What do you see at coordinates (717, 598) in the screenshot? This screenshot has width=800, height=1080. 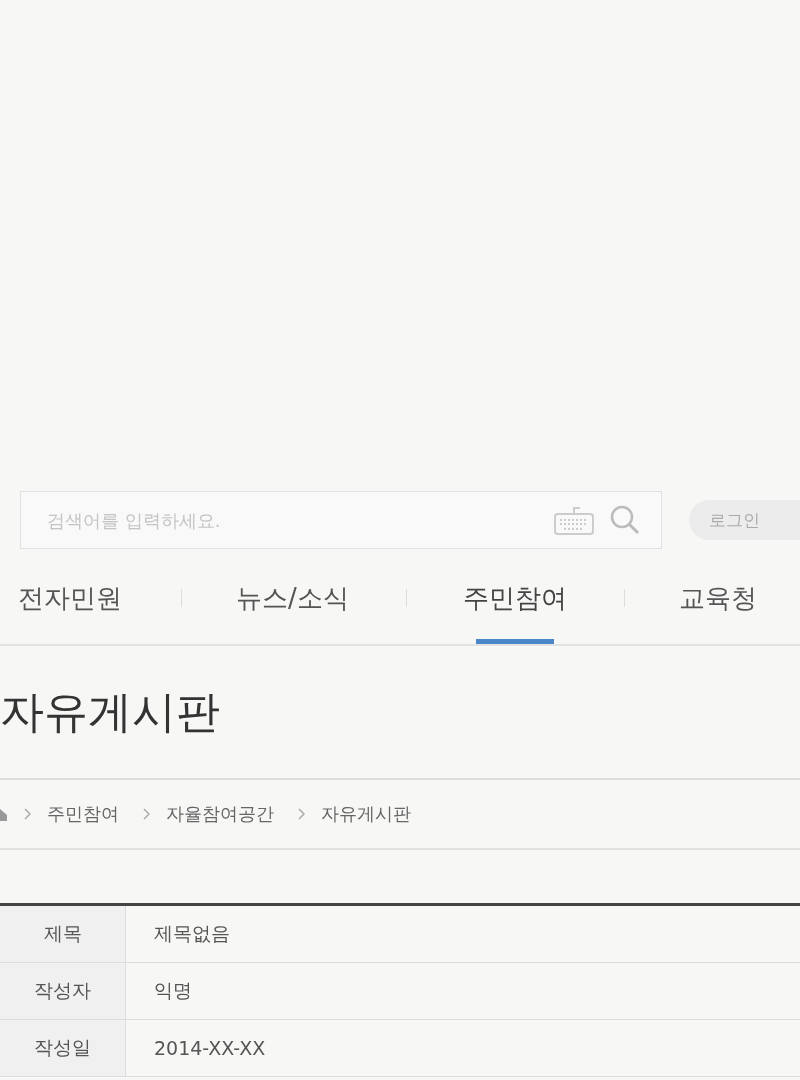 I see `nav-tab: 교육청` at bounding box center [717, 598].